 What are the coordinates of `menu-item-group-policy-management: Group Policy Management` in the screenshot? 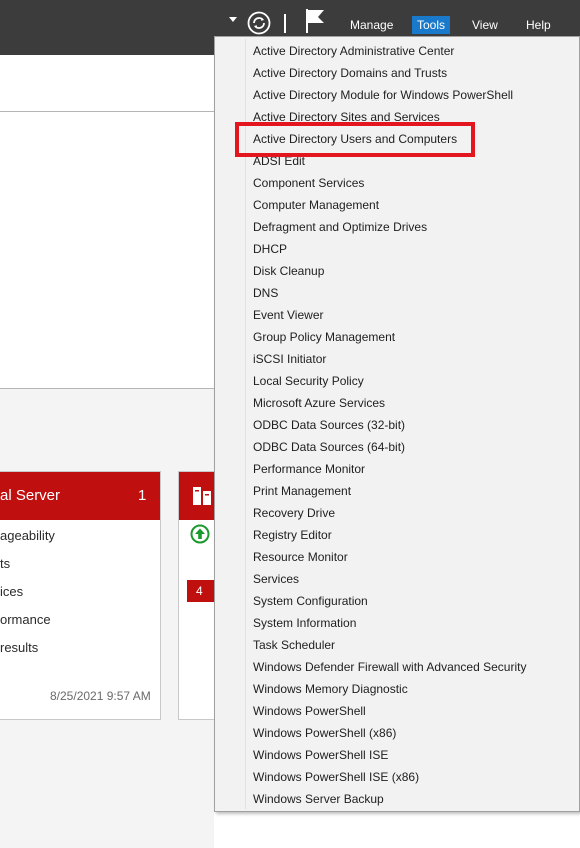 It's located at (397, 337).